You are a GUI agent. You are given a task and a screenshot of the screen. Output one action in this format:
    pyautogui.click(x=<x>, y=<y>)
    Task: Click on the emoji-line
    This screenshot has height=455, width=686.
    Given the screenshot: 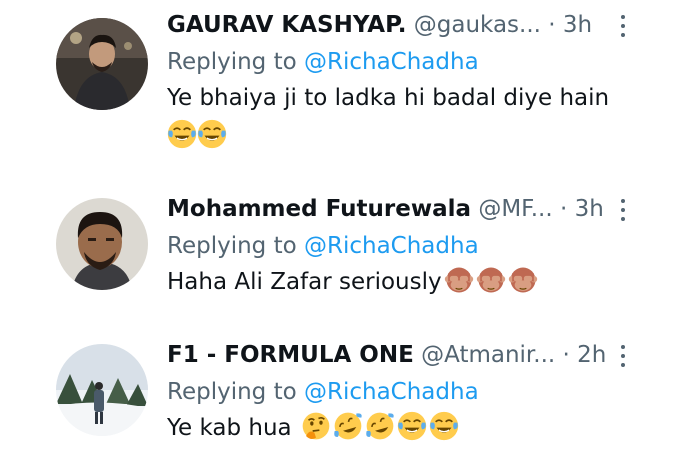 What is the action you would take?
    pyautogui.click(x=197, y=135)
    